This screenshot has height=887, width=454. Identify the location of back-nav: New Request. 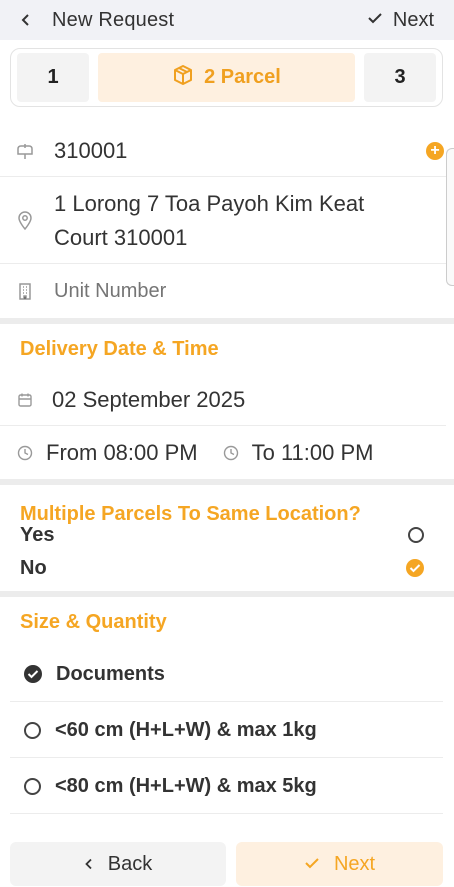
(97, 20).